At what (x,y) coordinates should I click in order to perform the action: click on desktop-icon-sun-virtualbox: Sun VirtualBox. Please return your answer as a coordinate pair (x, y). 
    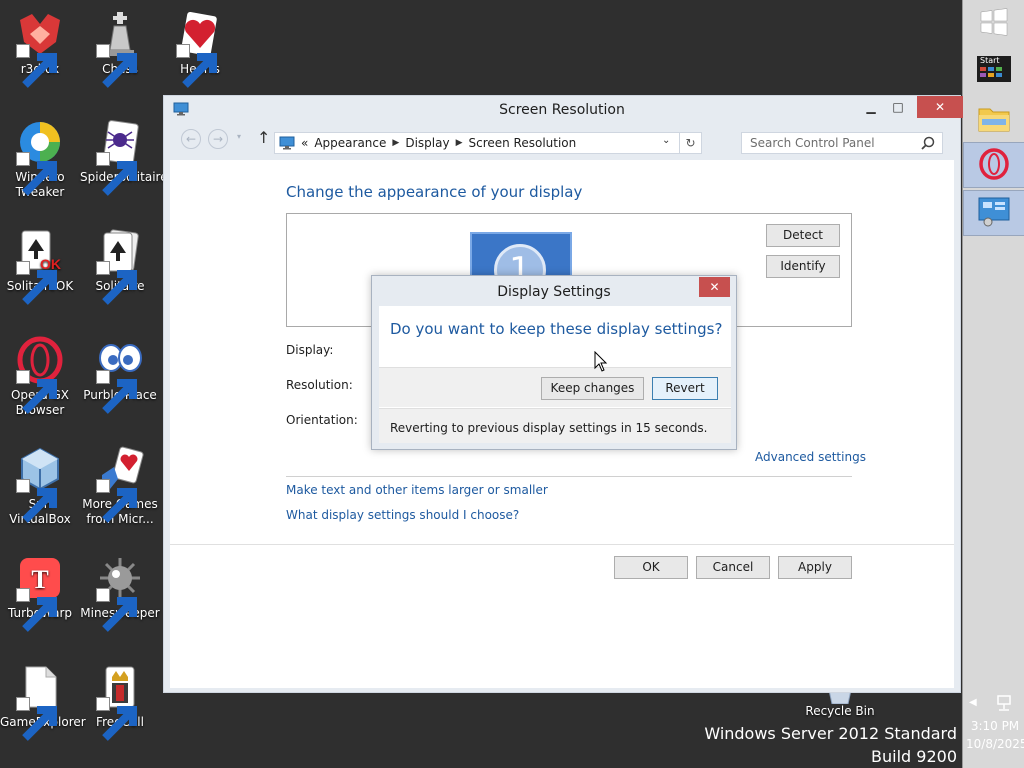
    Looking at the image, I should click on (40, 486).